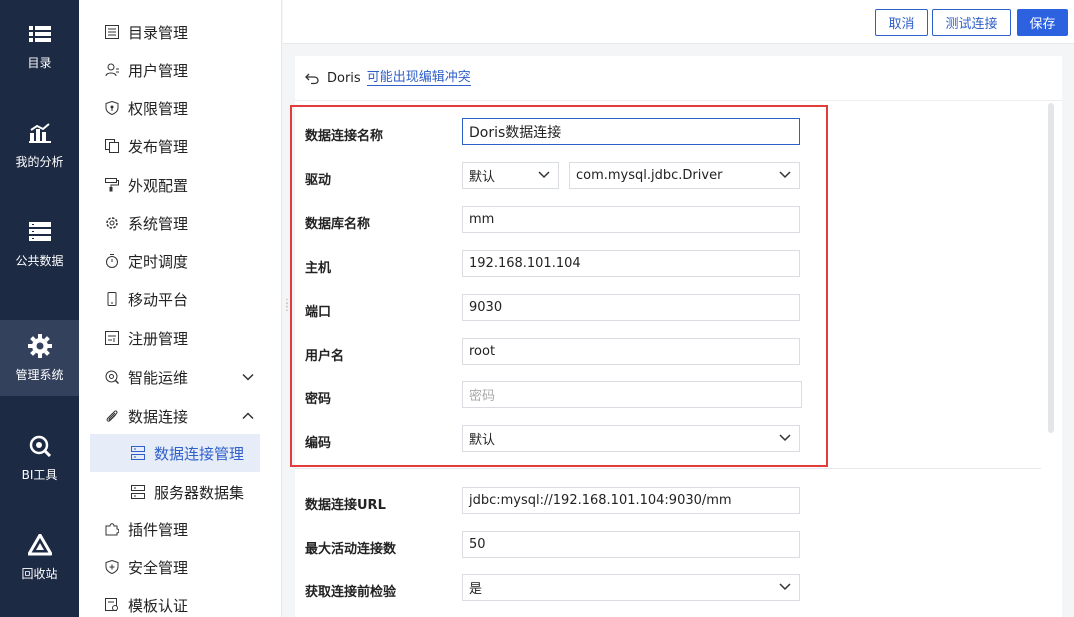 This screenshot has height=617, width=1074. I want to click on recycle-icon, so click(39, 545).